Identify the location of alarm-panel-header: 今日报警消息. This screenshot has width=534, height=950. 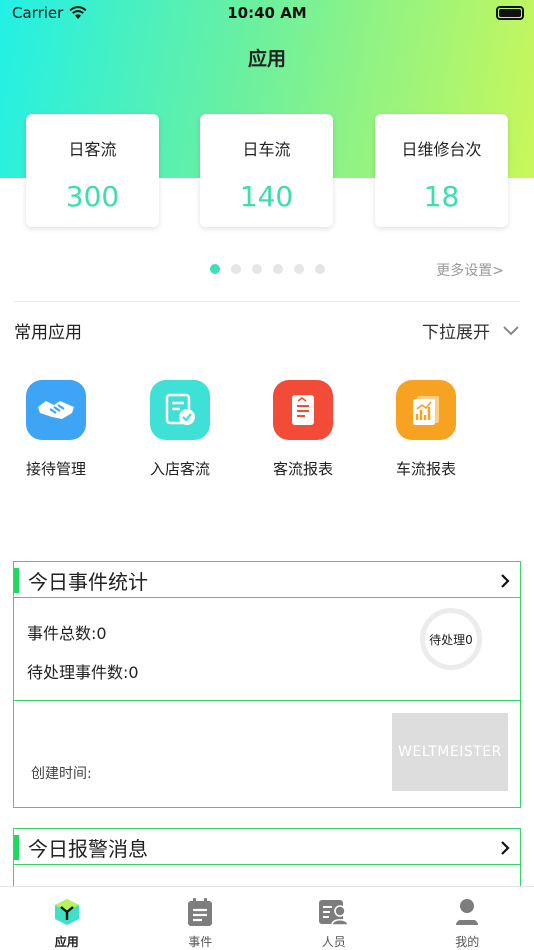
(267, 847).